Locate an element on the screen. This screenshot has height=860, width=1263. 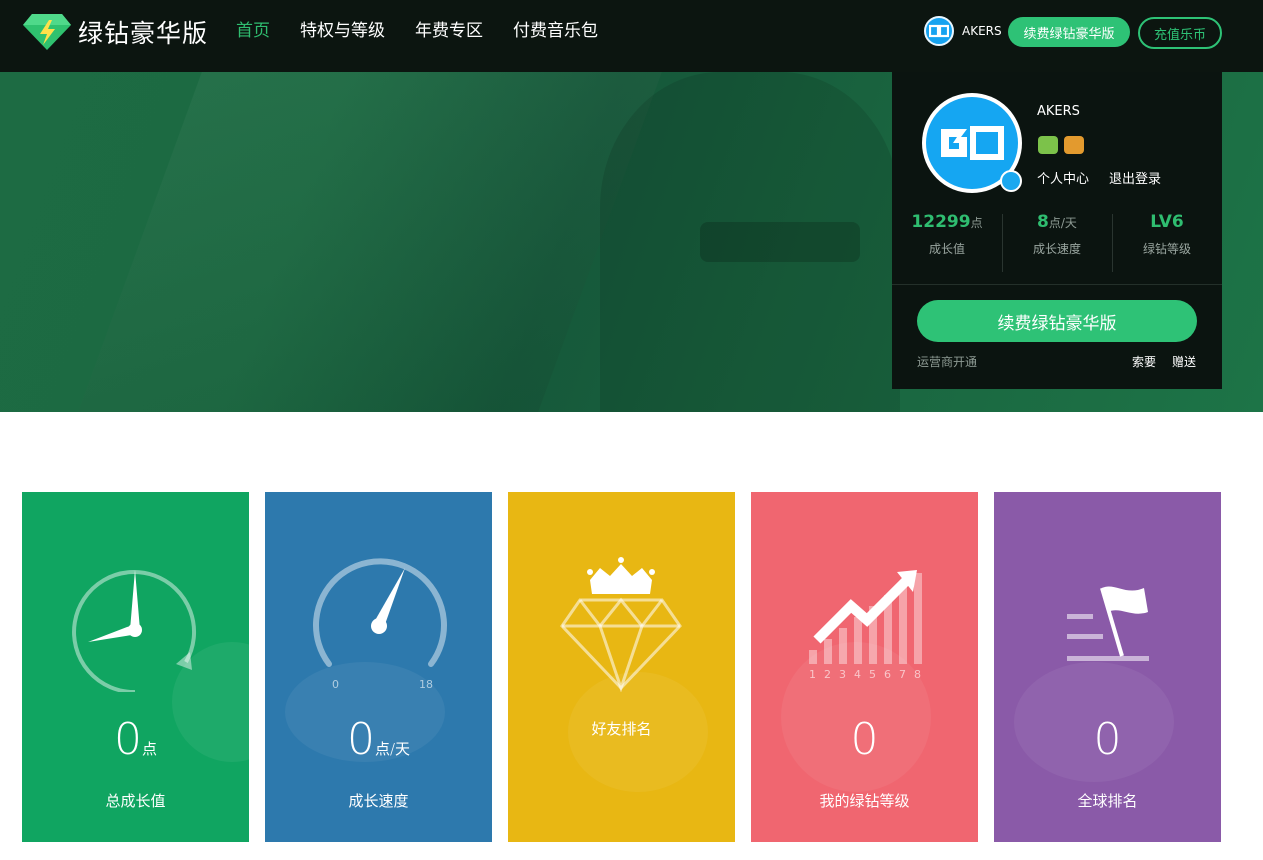
crown-diamond-icon is located at coordinates (621, 624).